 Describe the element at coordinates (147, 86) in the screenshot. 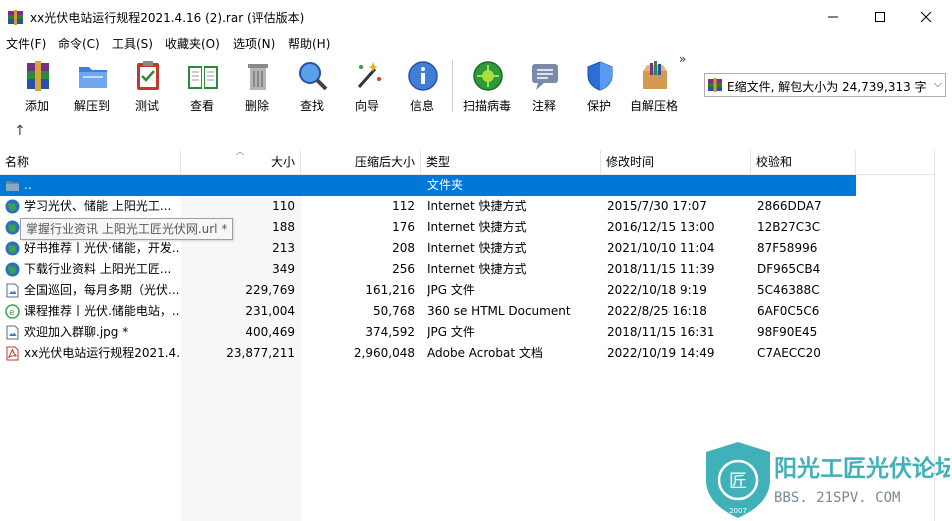

I see `test-button: 测试` at that location.